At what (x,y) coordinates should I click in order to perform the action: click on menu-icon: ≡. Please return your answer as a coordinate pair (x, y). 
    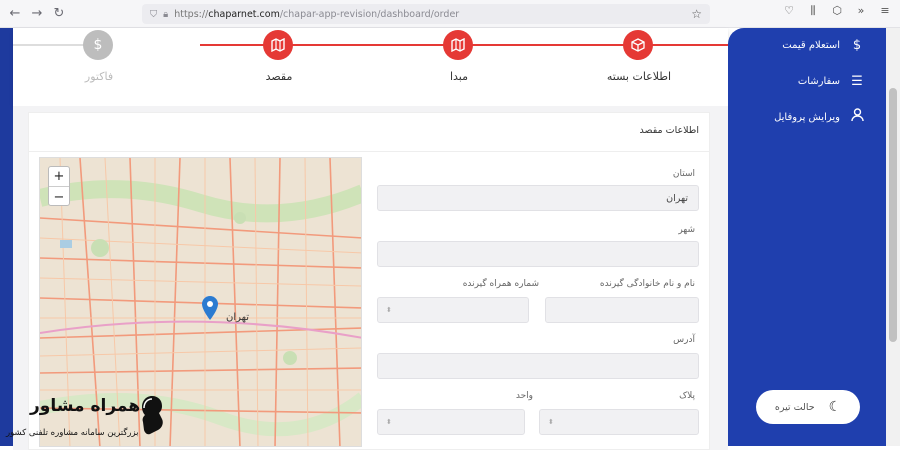
    Looking at the image, I should click on (885, 11).